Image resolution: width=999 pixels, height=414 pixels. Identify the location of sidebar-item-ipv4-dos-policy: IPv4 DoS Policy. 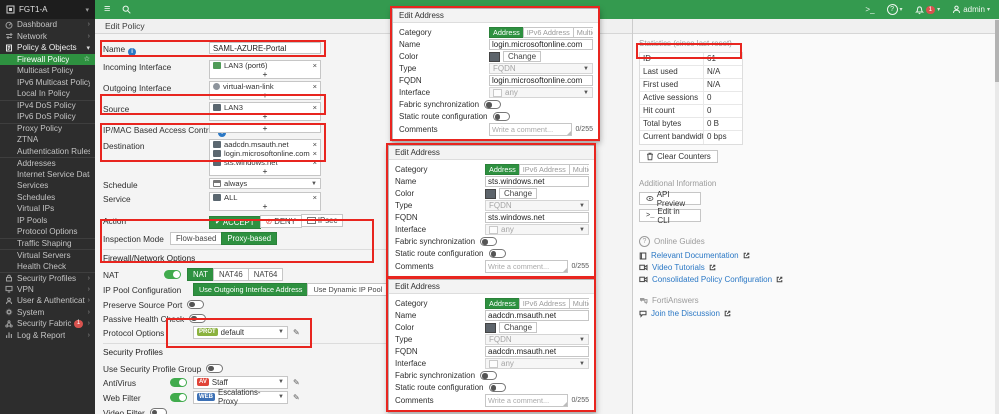
(47, 105).